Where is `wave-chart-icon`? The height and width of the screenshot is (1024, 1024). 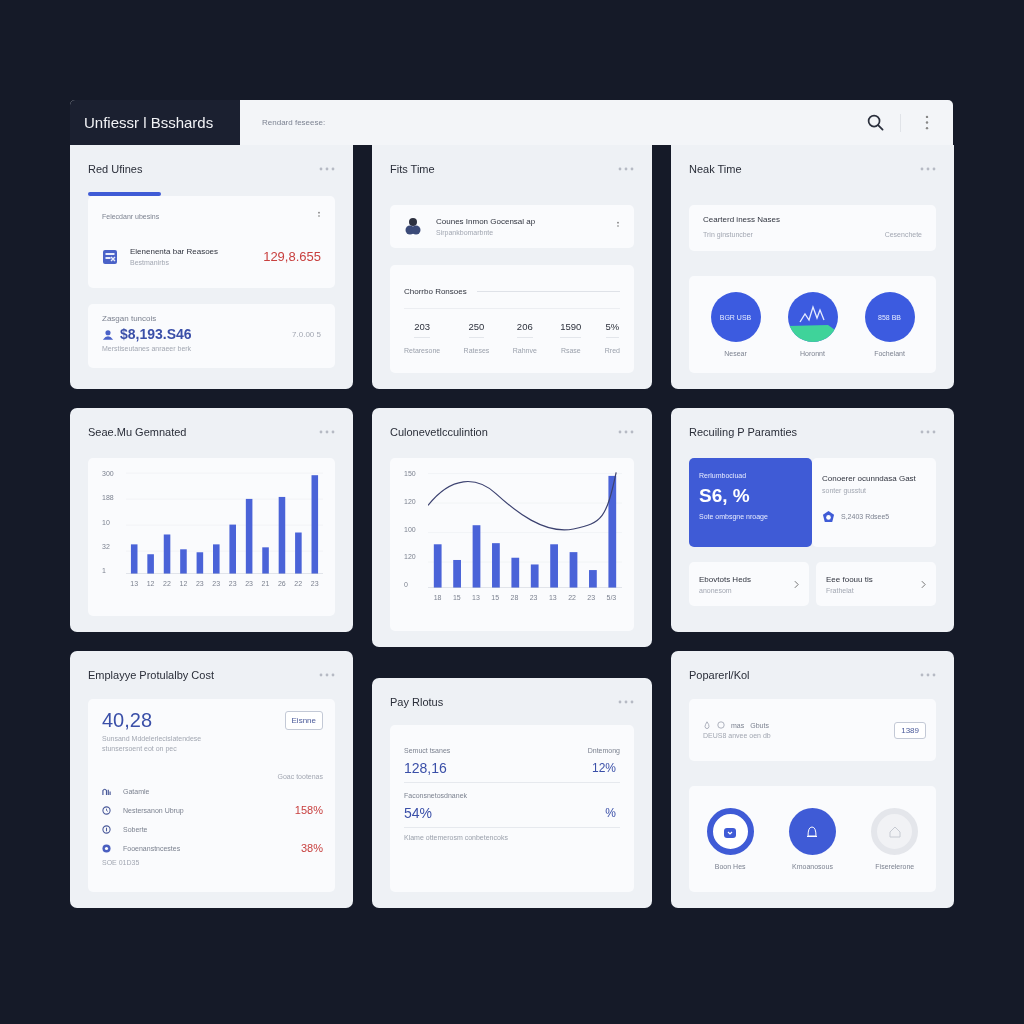 wave-chart-icon is located at coordinates (812, 317).